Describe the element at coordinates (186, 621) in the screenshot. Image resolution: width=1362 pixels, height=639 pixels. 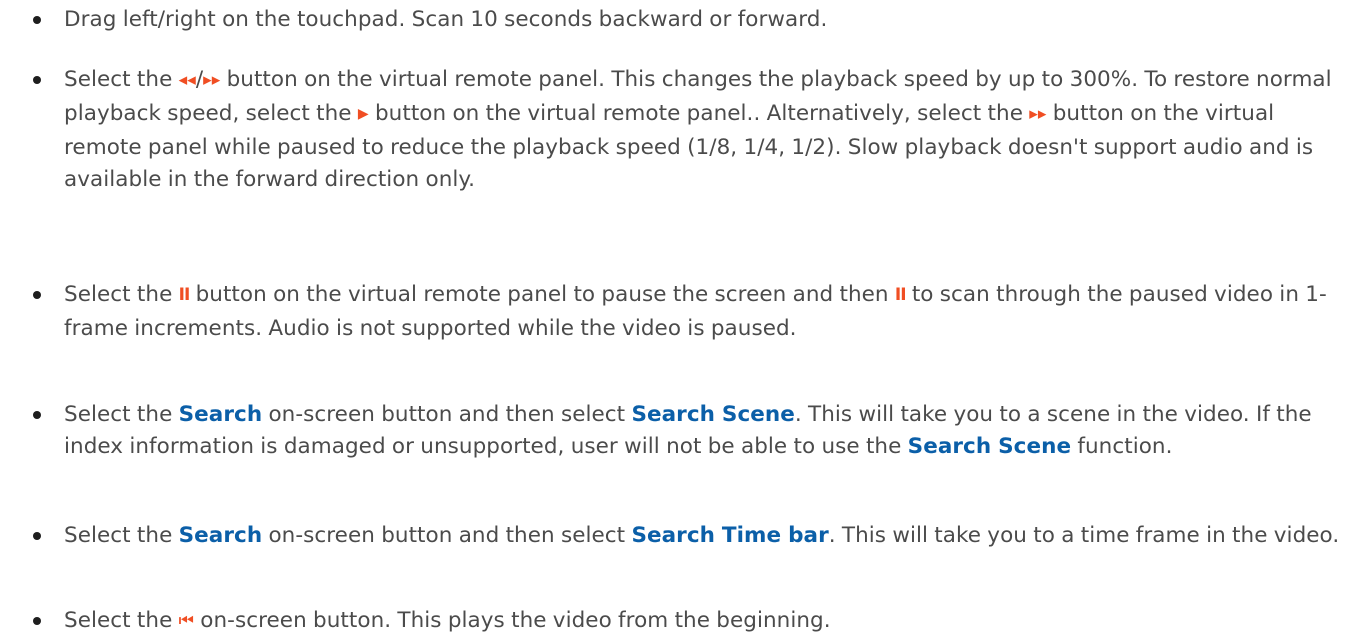
I see `skip-back-button-icon: ⏮` at that location.